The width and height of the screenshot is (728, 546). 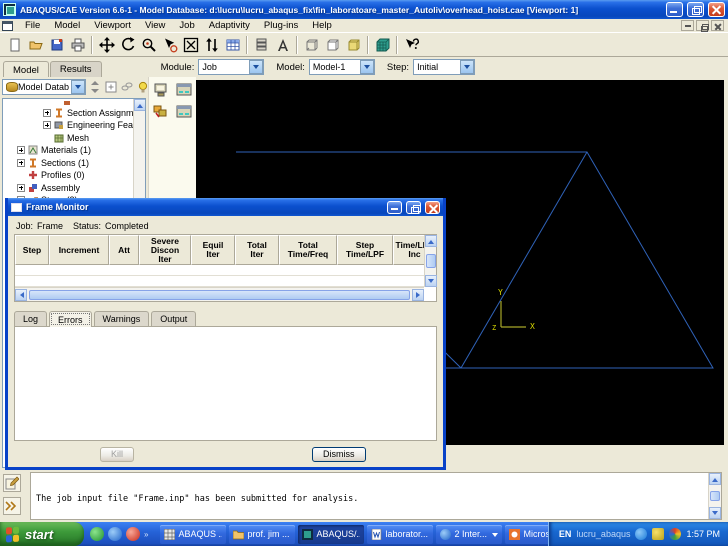 What do you see at coordinates (42, 534) in the screenshot?
I see `start-button: start` at bounding box center [42, 534].